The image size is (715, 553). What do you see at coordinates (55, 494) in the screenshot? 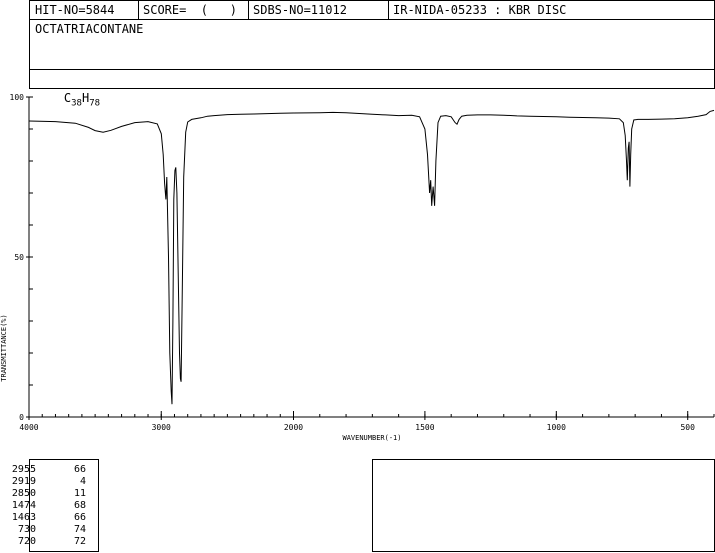
I see `peak-row: 2850 11` at bounding box center [55, 494].